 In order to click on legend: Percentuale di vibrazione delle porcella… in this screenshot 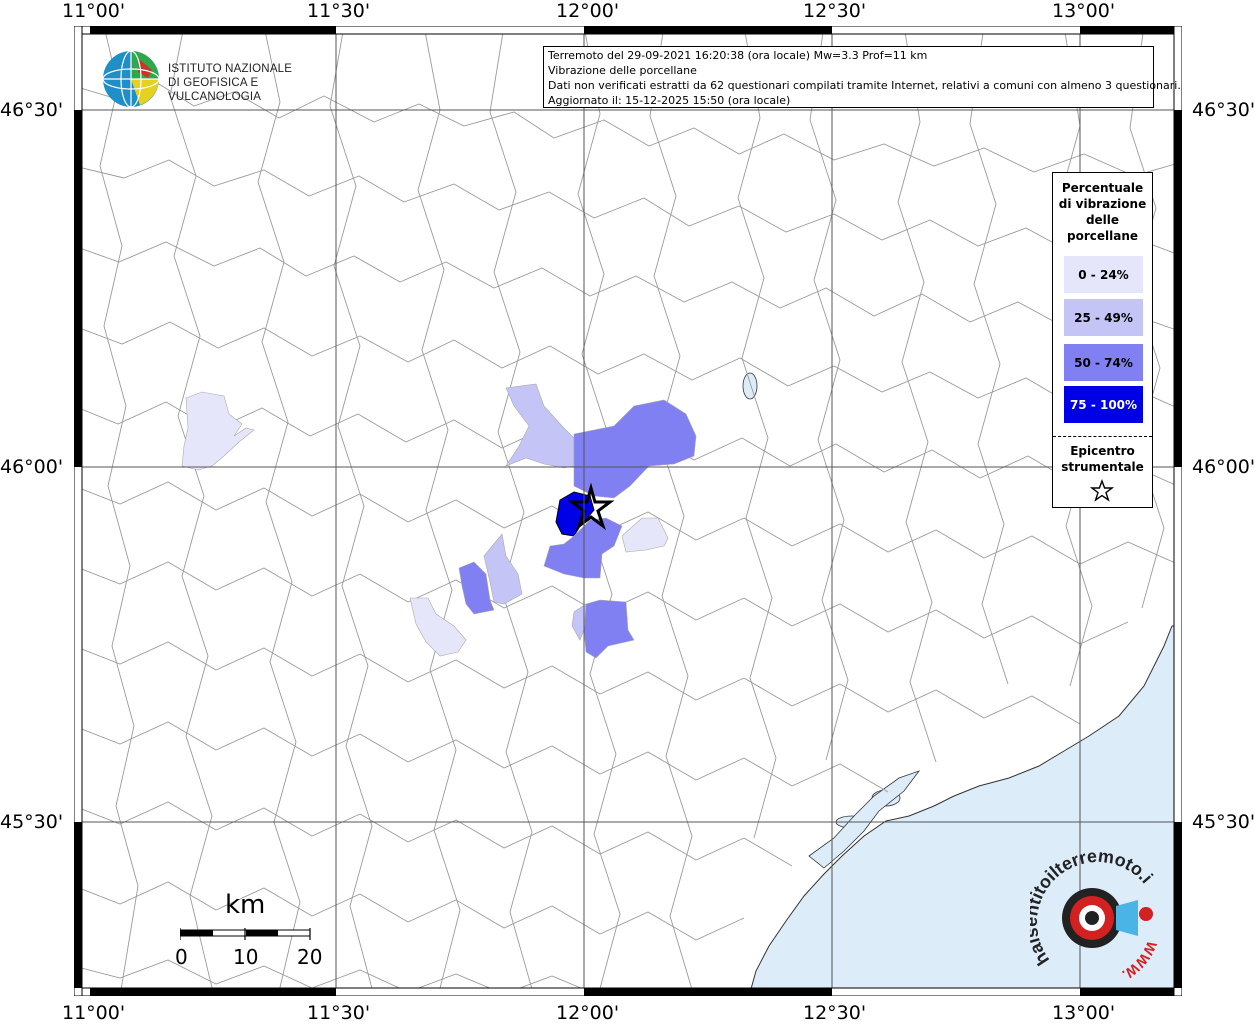, I will do `click(1102, 340)`.